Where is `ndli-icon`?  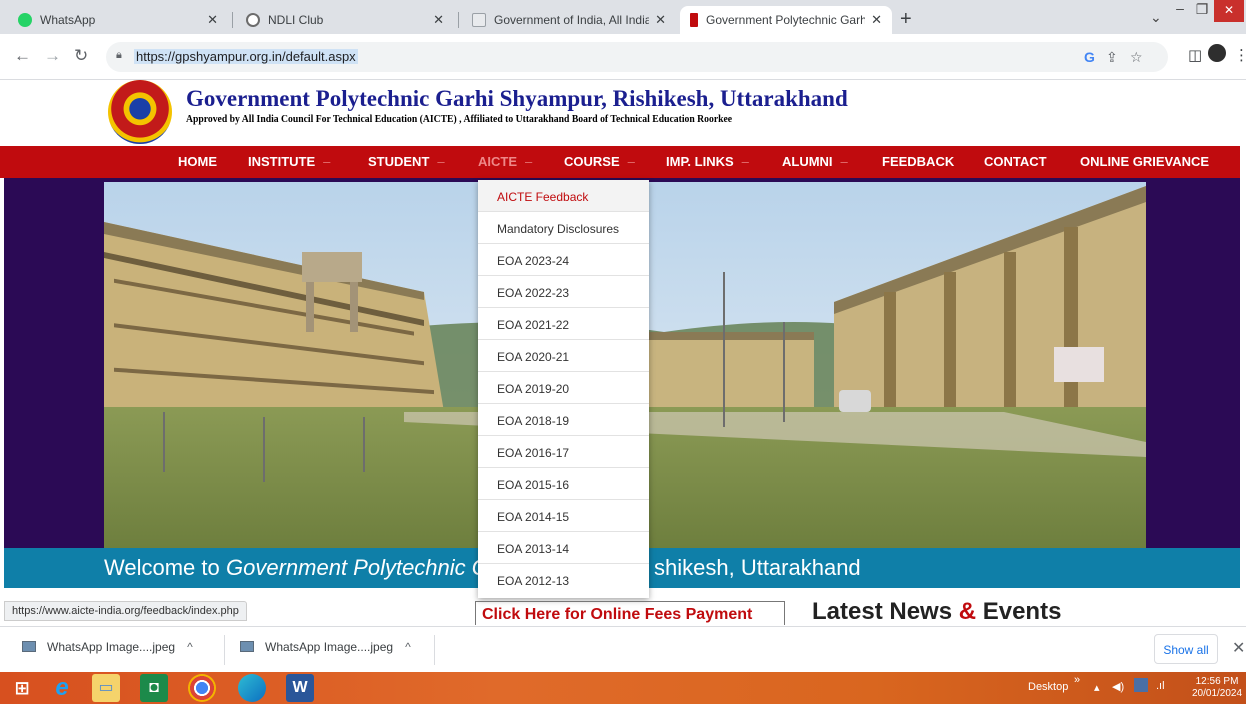
ndli-icon is located at coordinates (253, 20).